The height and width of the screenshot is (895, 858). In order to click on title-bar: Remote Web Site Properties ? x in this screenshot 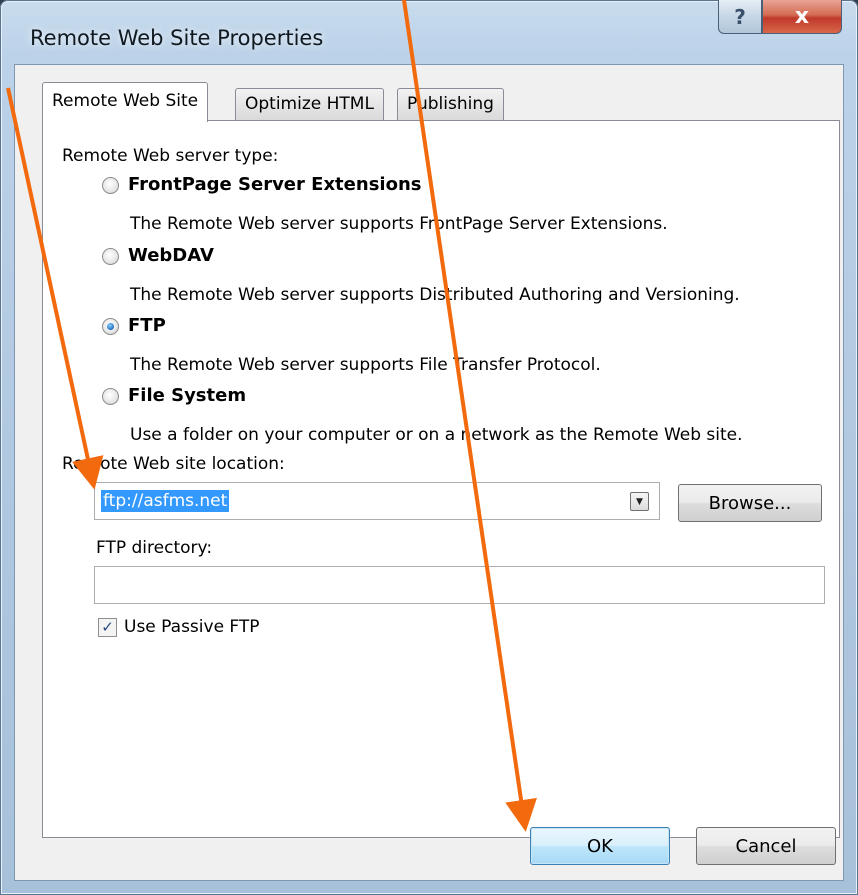, I will do `click(429, 28)`.